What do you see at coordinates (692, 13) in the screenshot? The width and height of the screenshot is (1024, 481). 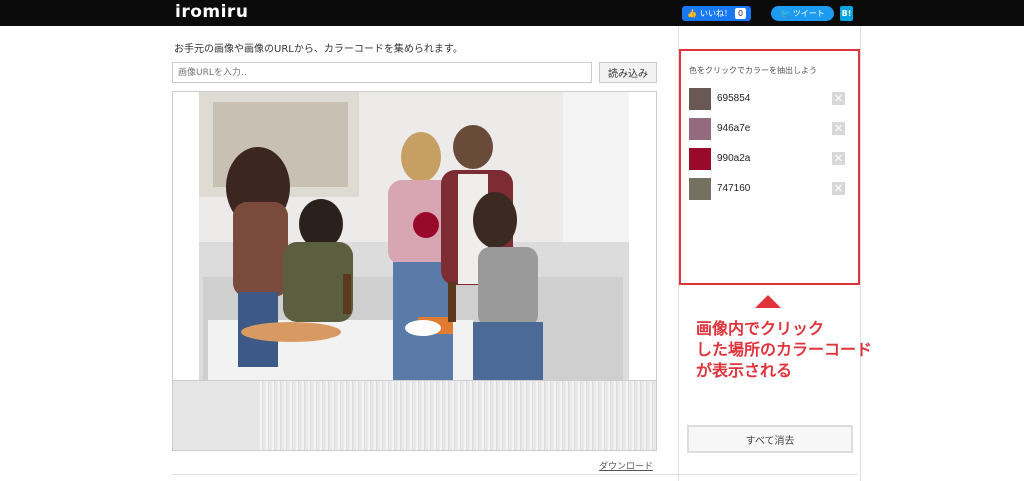 I see `thumbs-up-icon: 👍` at bounding box center [692, 13].